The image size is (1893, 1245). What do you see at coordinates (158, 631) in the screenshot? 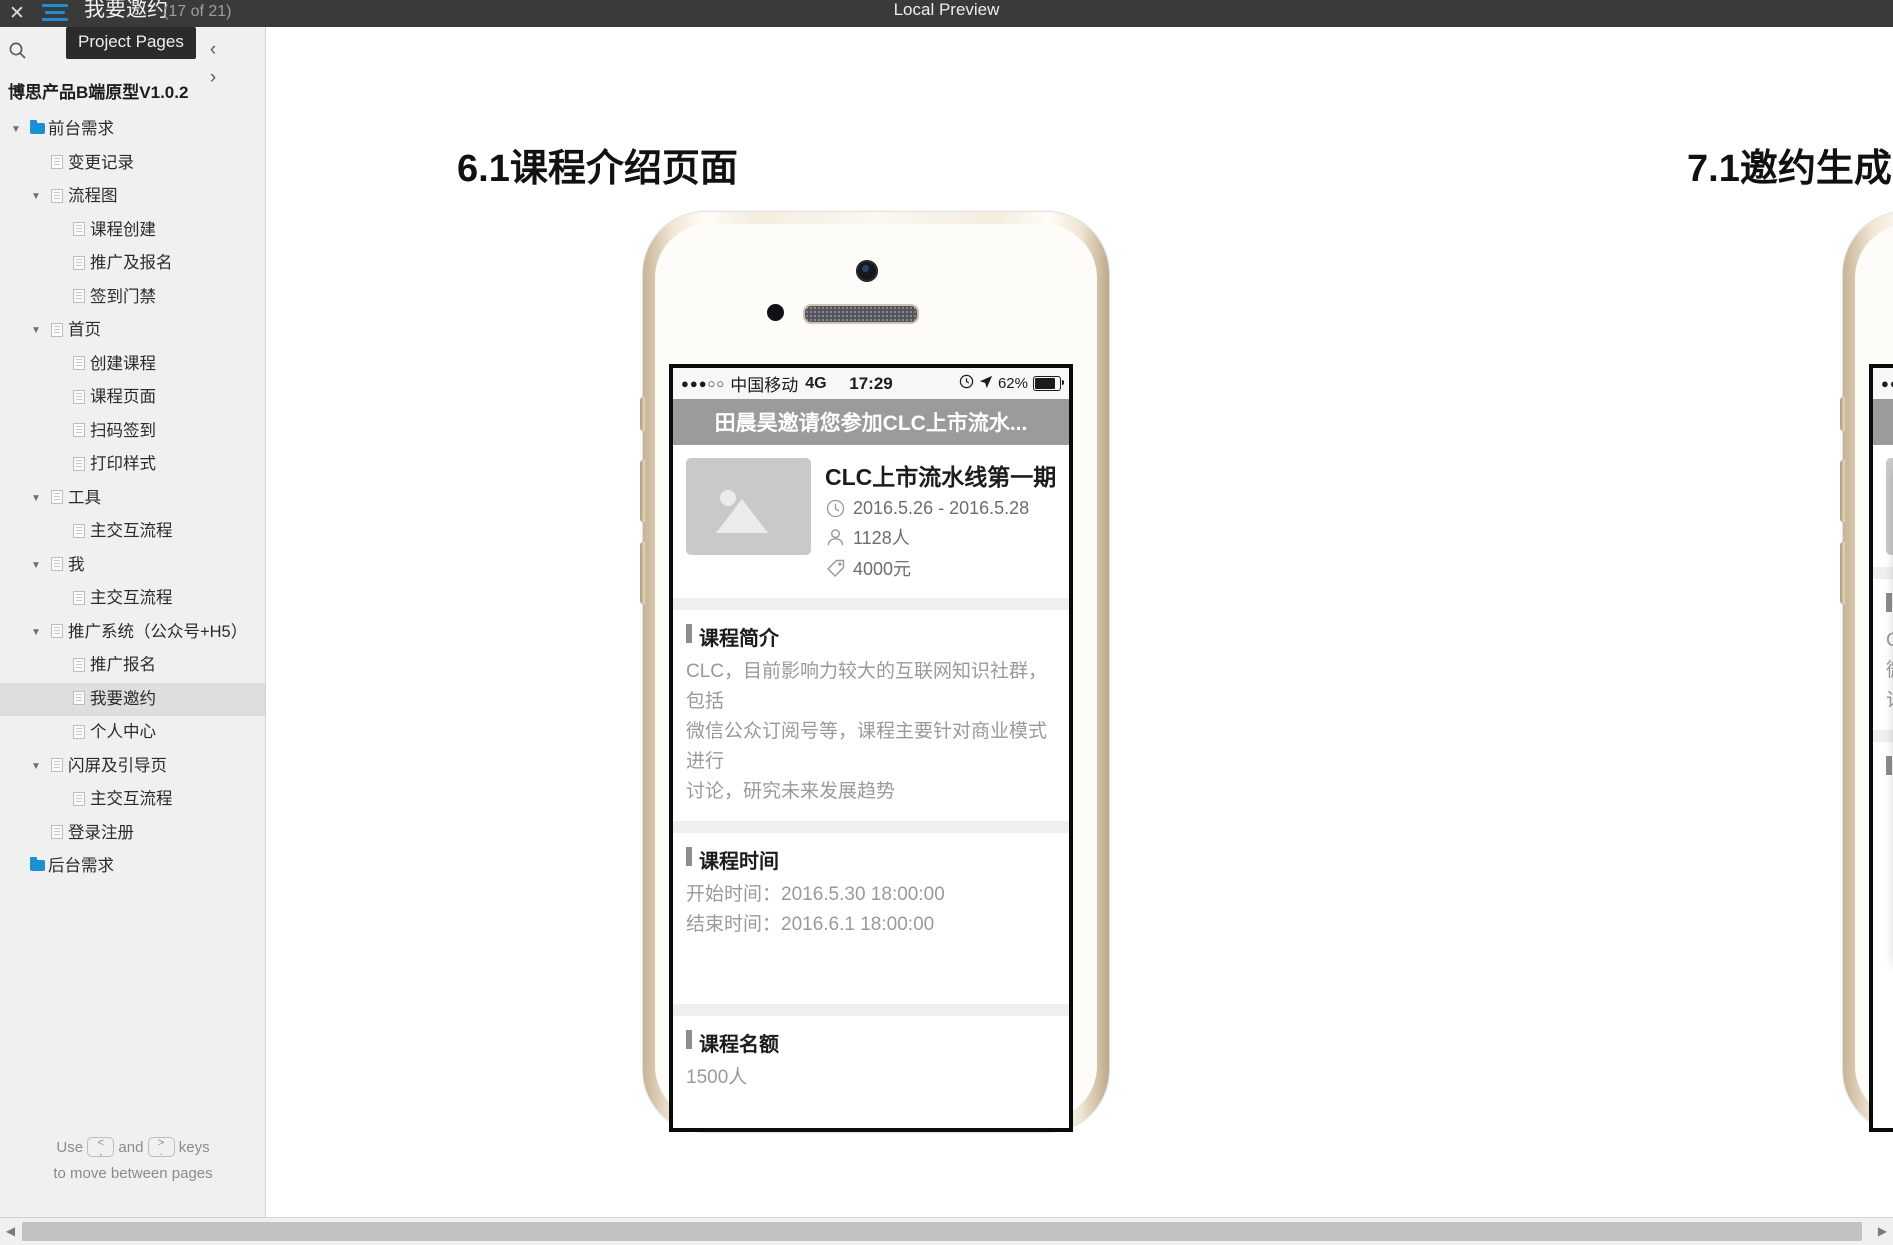
I see `sidebar-item-label: 推广系统（公众号+H5）` at bounding box center [158, 631].